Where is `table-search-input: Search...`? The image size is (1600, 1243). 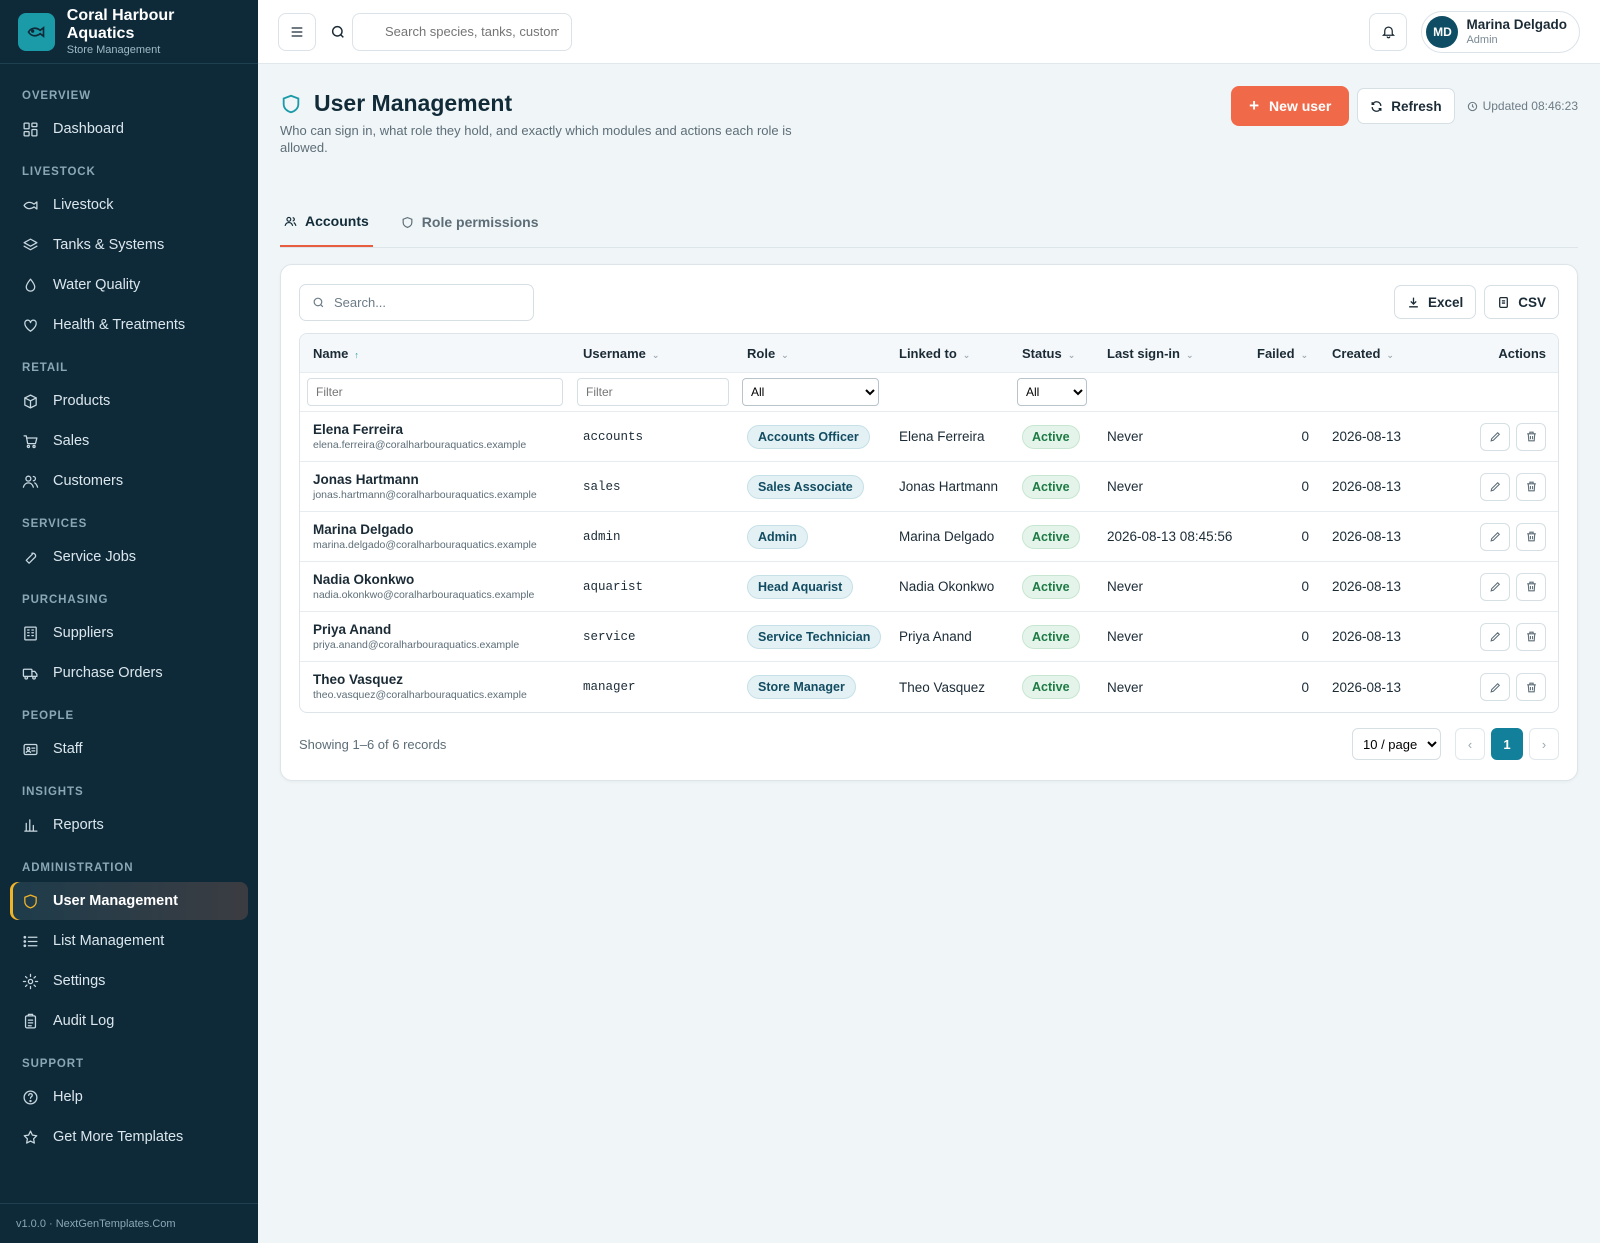 table-search-input: Search... is located at coordinates (416, 302).